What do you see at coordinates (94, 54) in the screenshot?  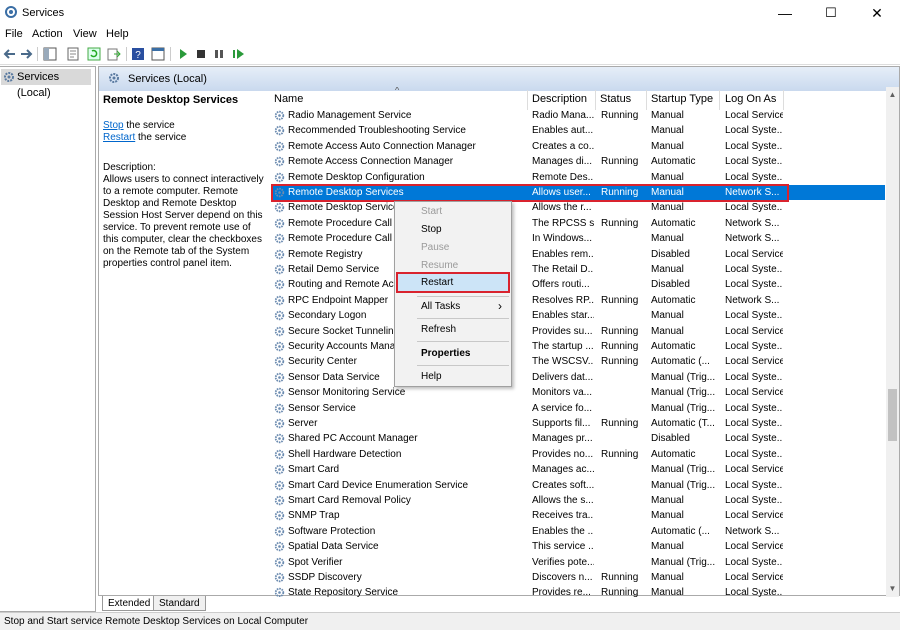 I see `refresh-icon` at bounding box center [94, 54].